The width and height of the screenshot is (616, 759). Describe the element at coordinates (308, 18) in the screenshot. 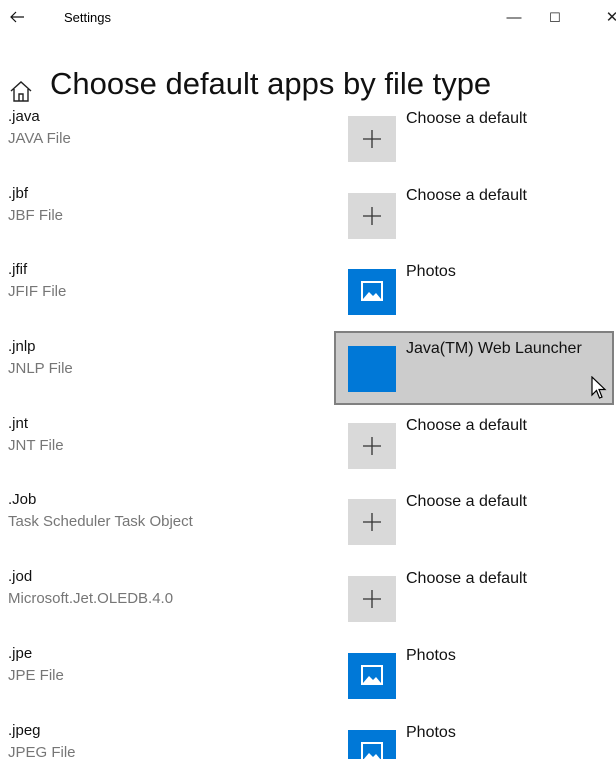

I see `title-bar: Settings — ☐ ✕` at that location.